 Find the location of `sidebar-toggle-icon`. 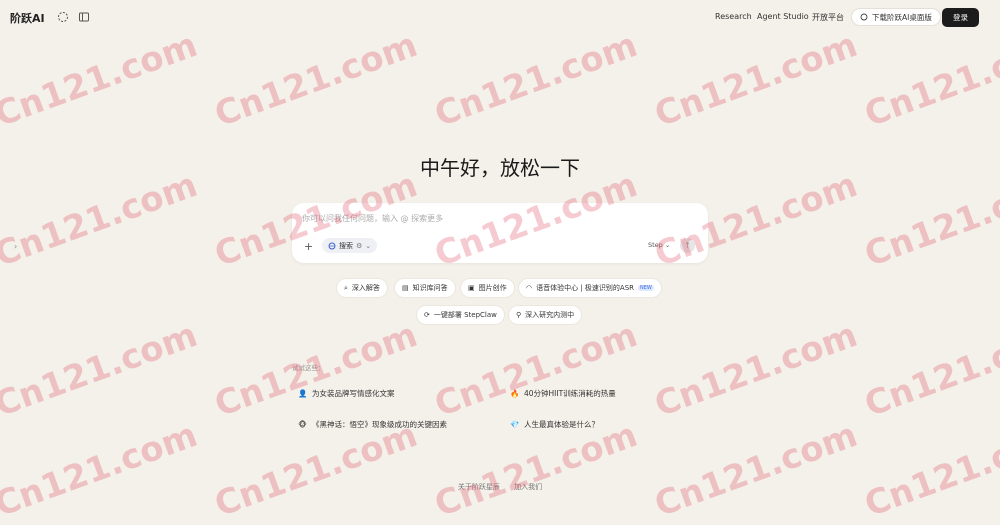

sidebar-toggle-icon is located at coordinates (84, 17).